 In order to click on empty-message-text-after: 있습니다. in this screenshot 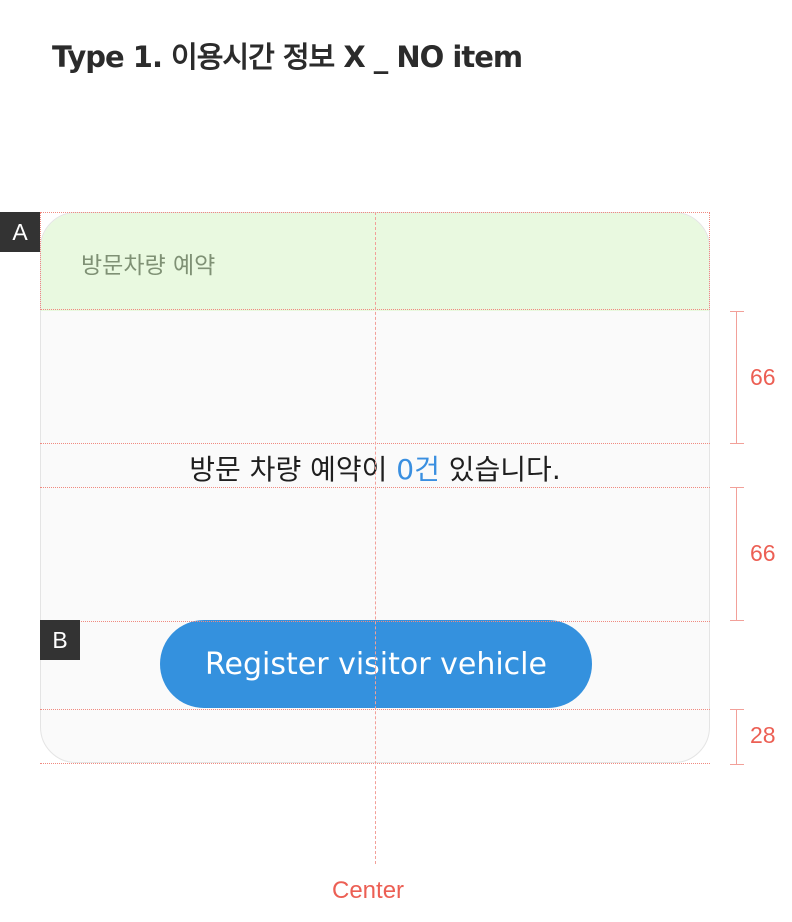, I will do `click(500, 469)`.